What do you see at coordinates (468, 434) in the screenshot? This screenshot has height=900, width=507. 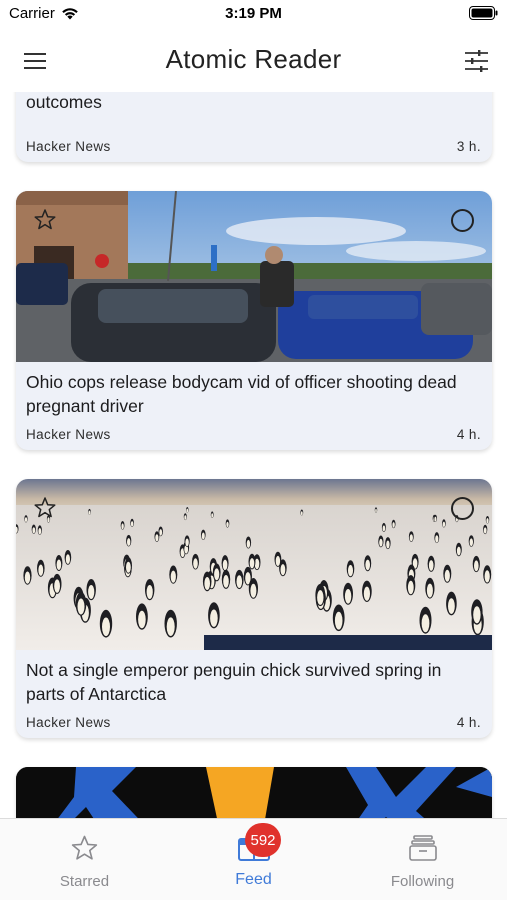 I see `article-age: 4 h.` at bounding box center [468, 434].